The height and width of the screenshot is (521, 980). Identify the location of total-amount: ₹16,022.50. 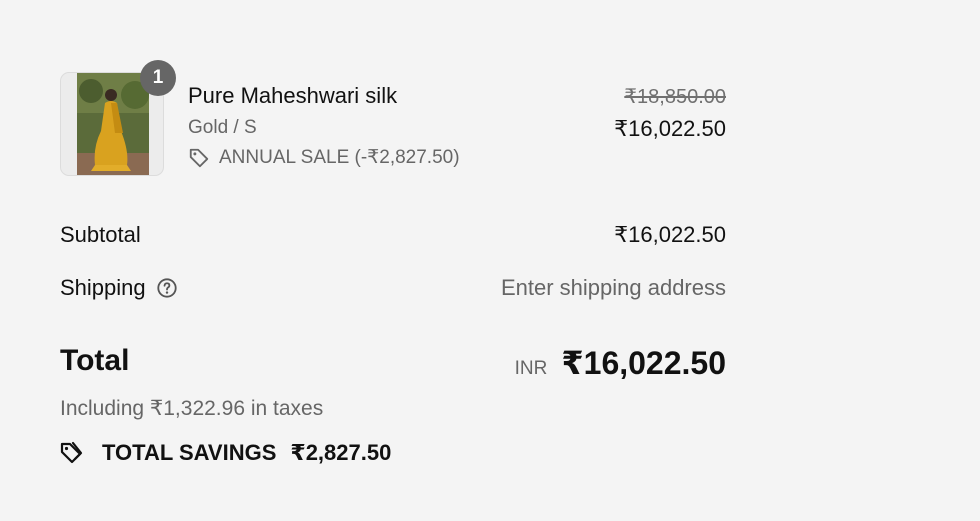
(643, 363).